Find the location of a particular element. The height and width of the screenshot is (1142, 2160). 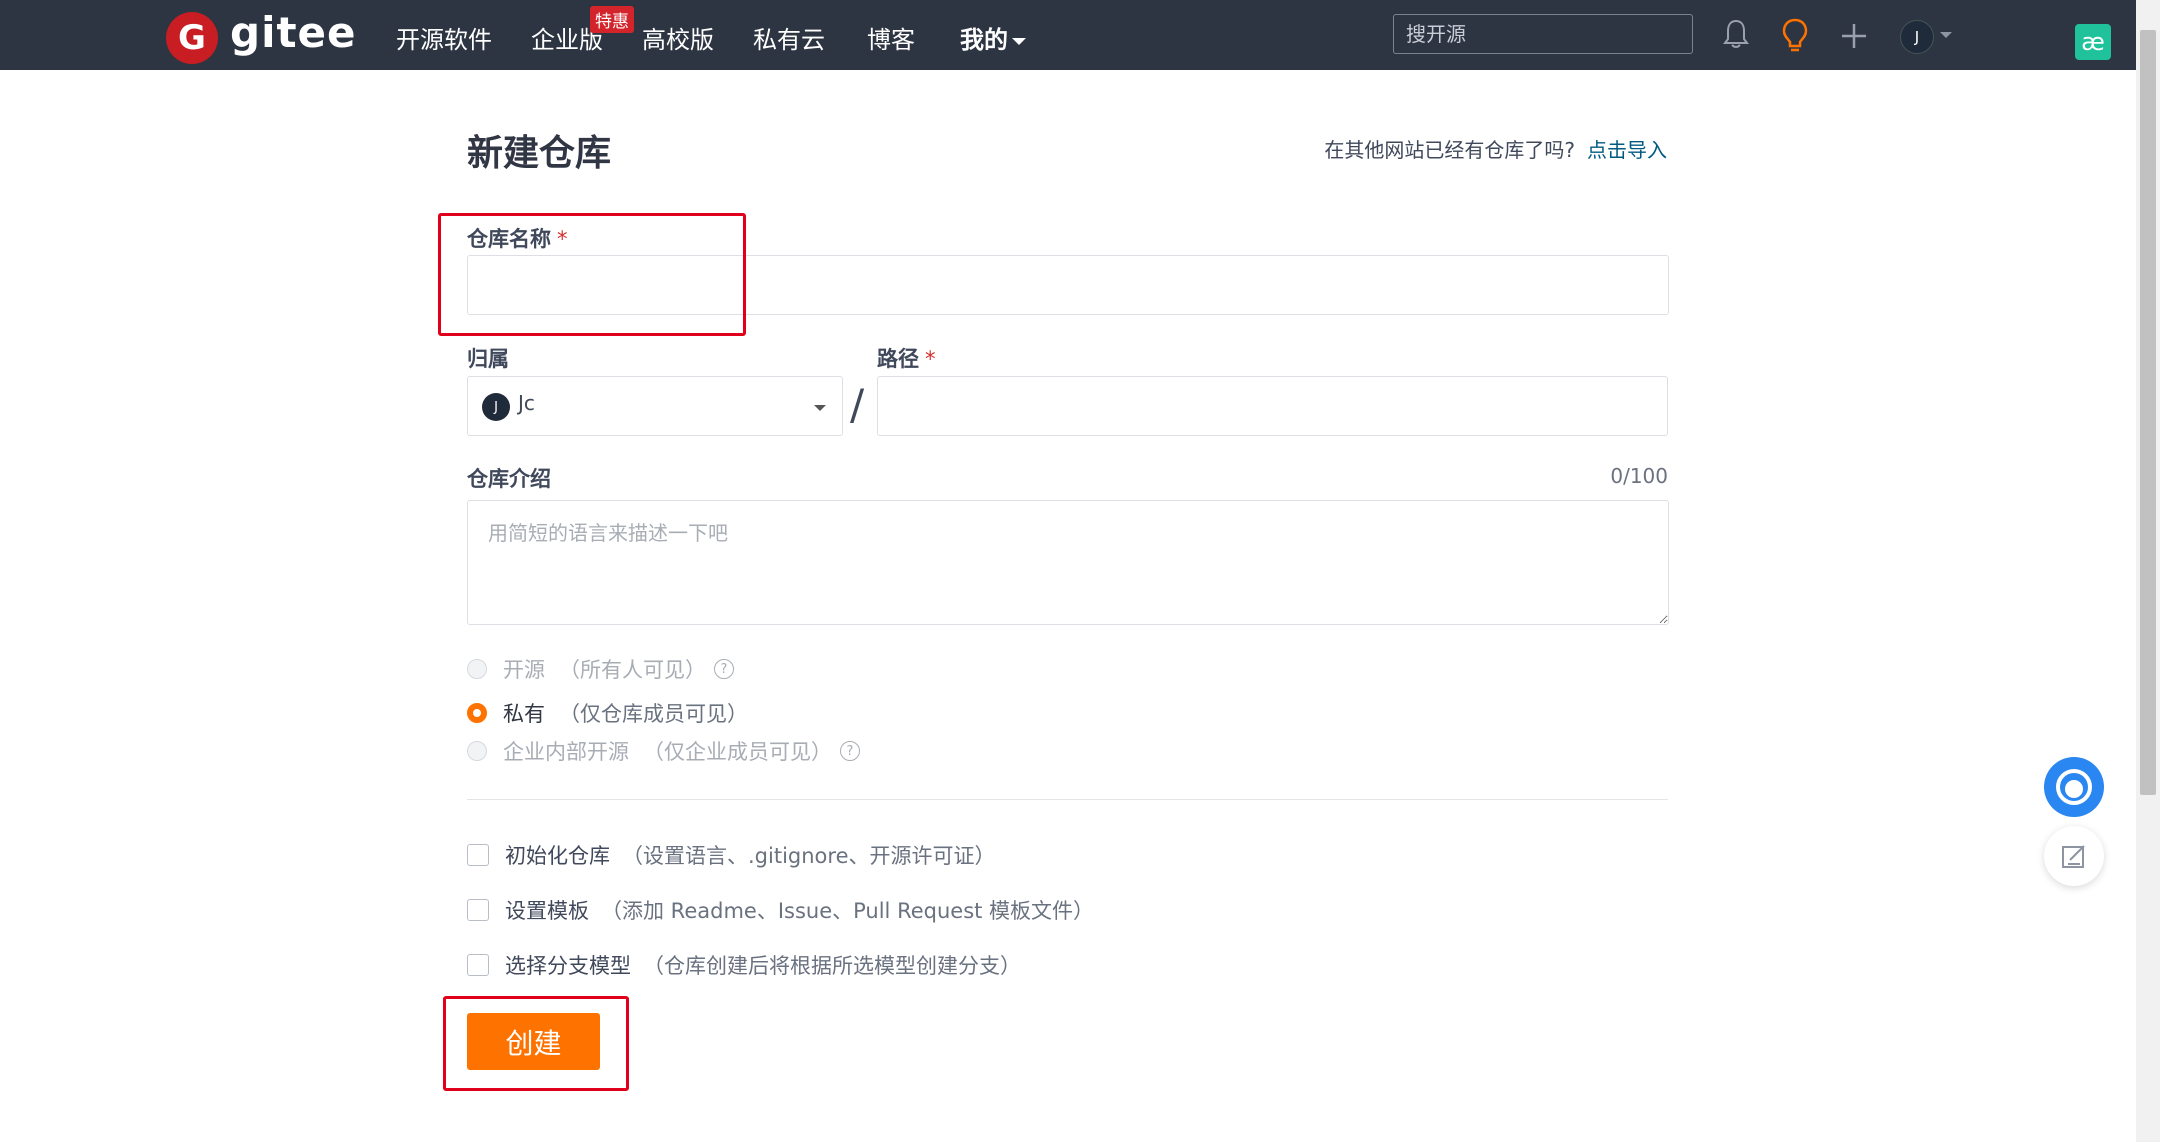

nav-open-source: 开源软件 is located at coordinates (444, 37).